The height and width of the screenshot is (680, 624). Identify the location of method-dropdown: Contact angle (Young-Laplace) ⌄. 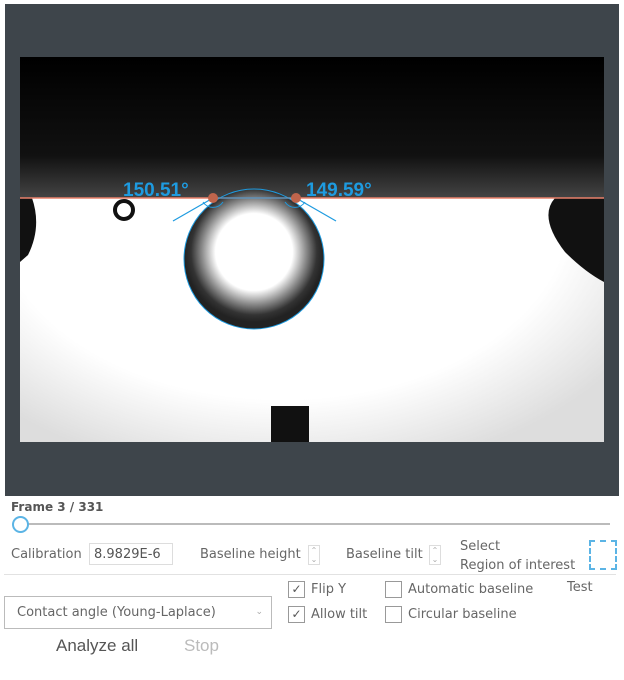
(138, 612).